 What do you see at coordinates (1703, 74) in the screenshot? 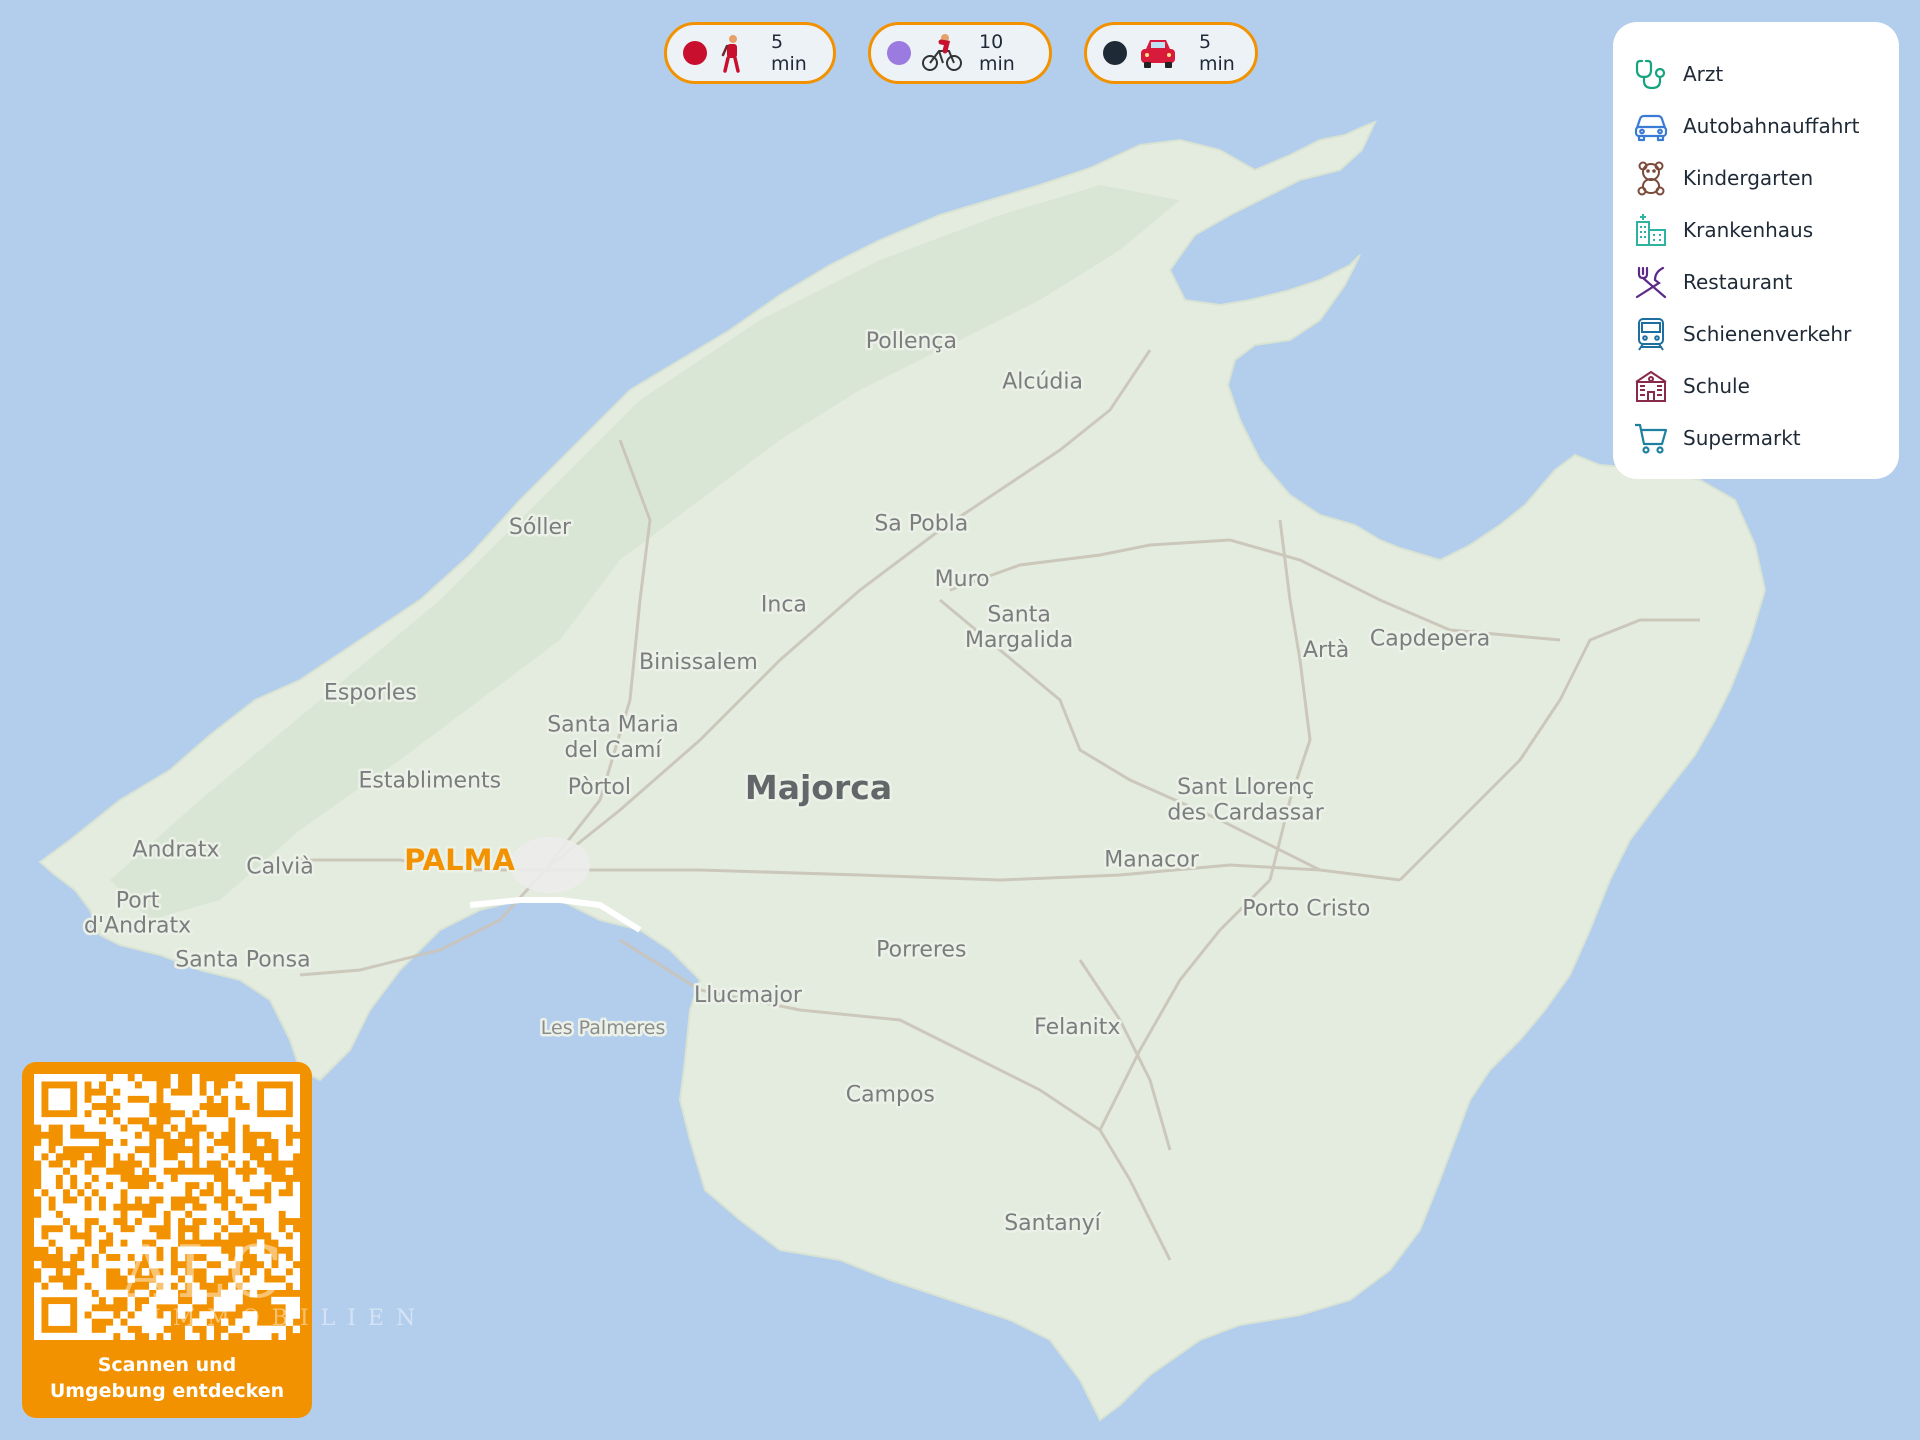
I see `legend-label: Arzt` at bounding box center [1703, 74].